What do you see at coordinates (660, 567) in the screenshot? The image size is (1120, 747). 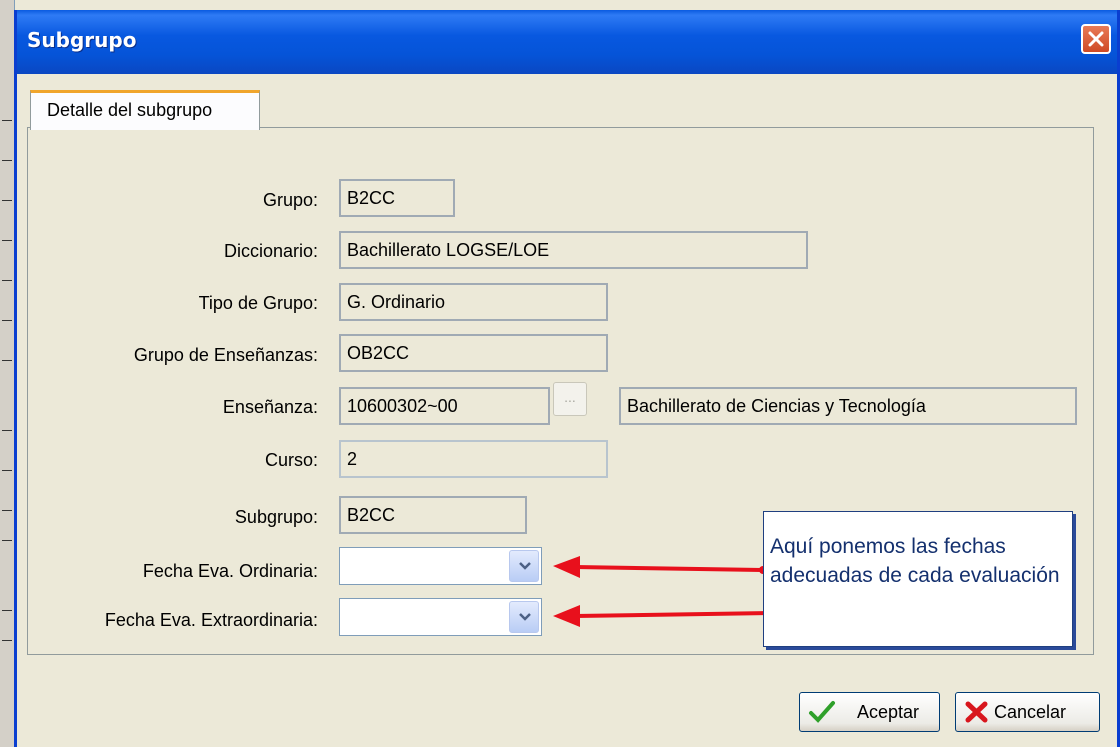 I see `arrow-to-ordinaria` at bounding box center [660, 567].